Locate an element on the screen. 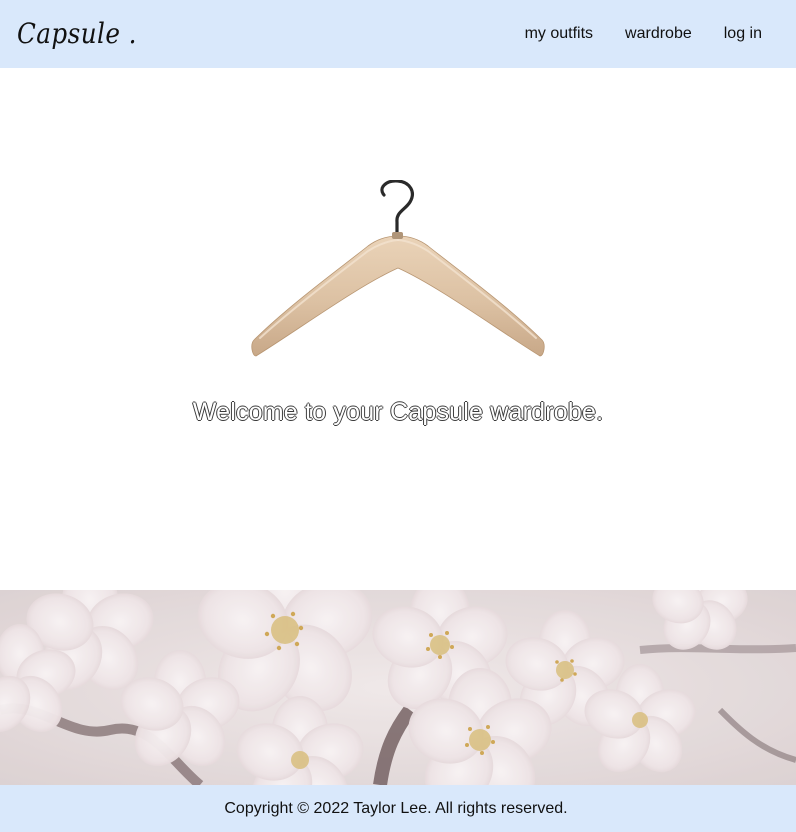 The height and width of the screenshot is (832, 796). hanger-icon is located at coordinates (398, 268).